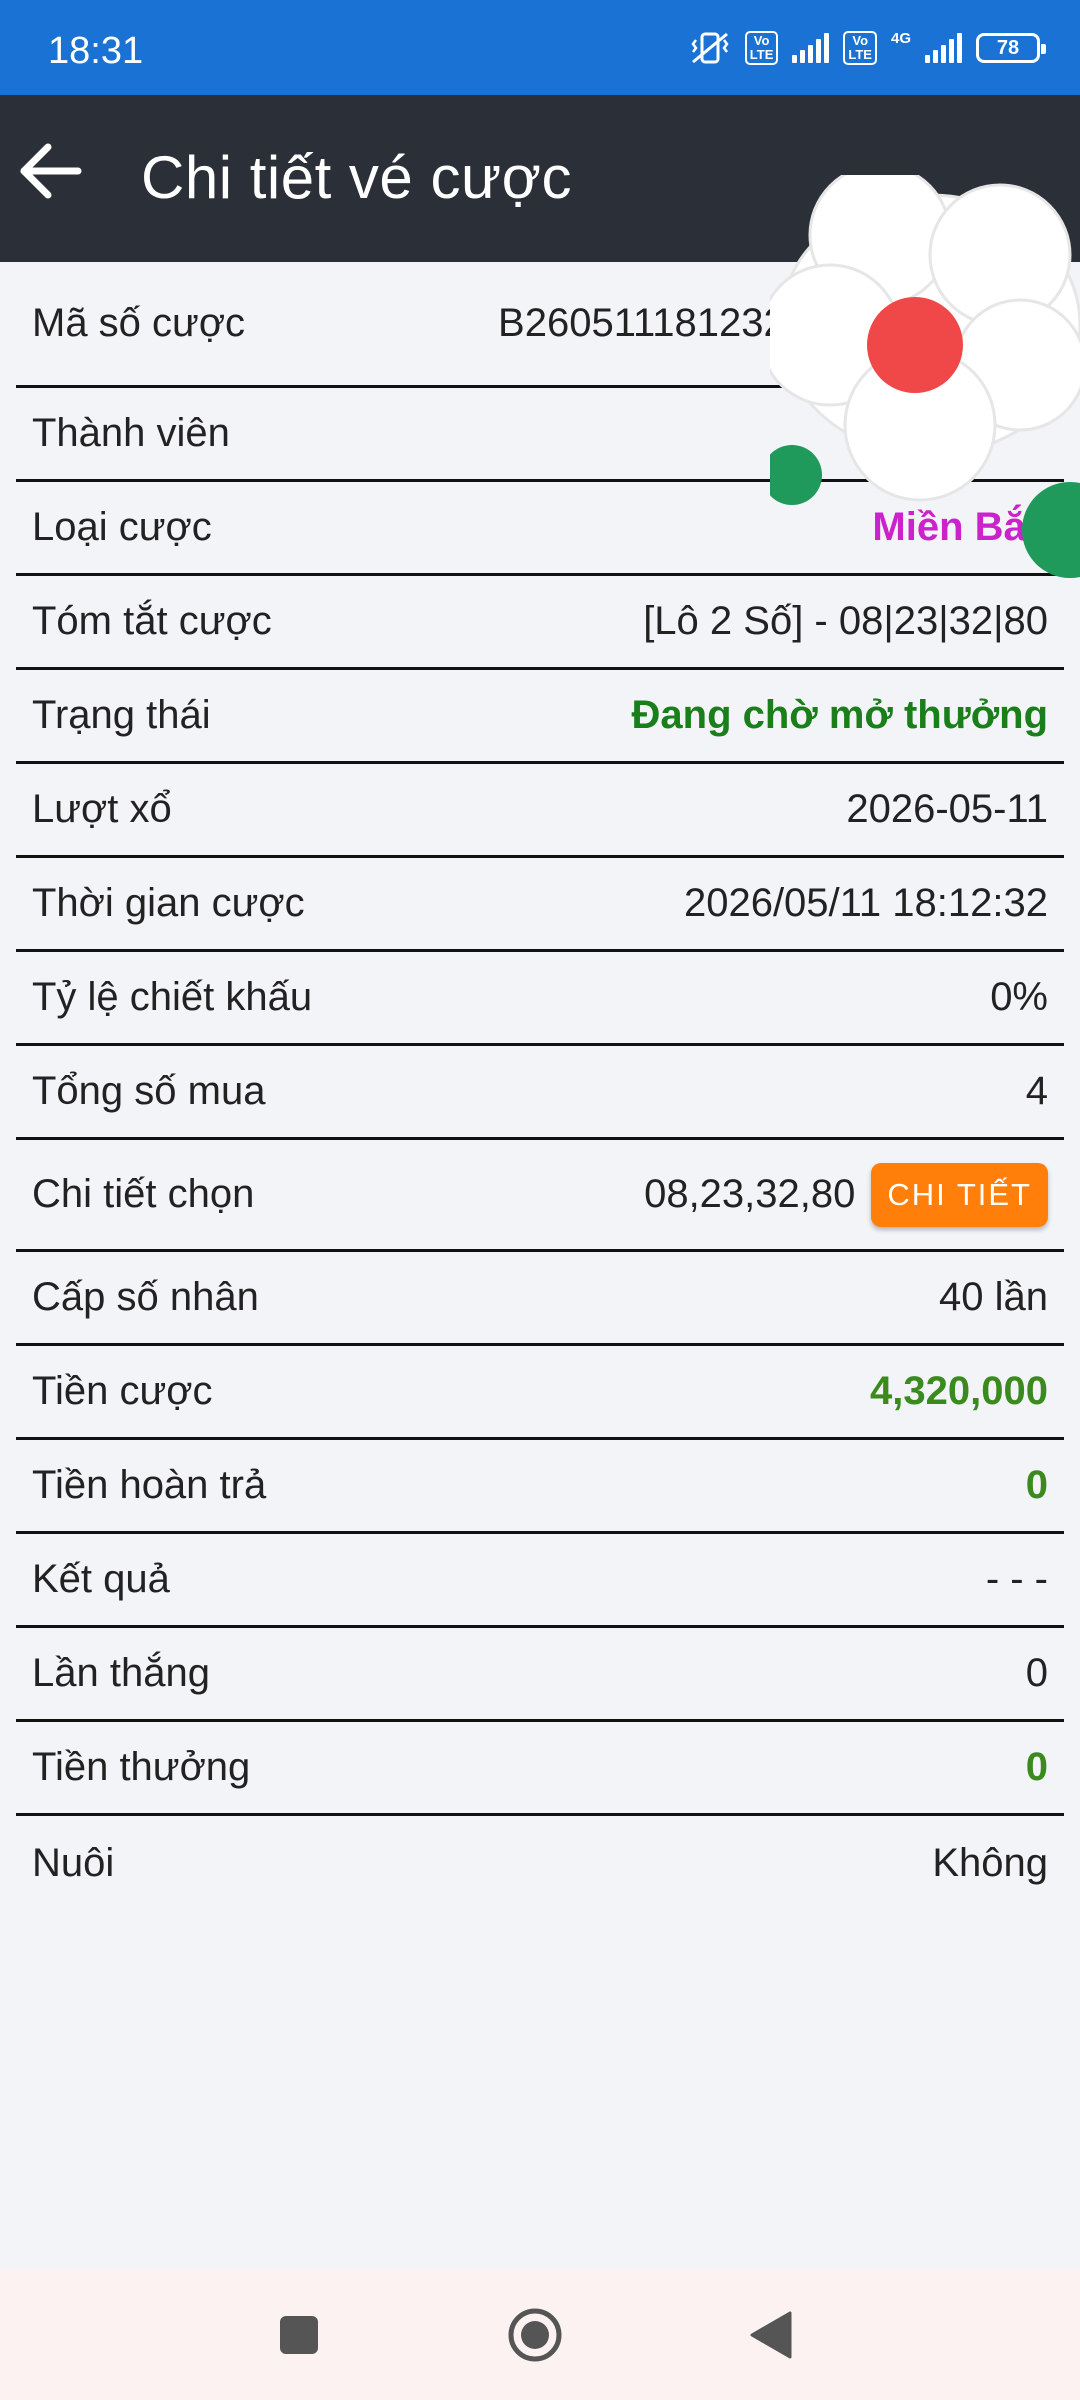 The width and height of the screenshot is (1080, 2400). I want to click on recents-button, so click(299, 2335).